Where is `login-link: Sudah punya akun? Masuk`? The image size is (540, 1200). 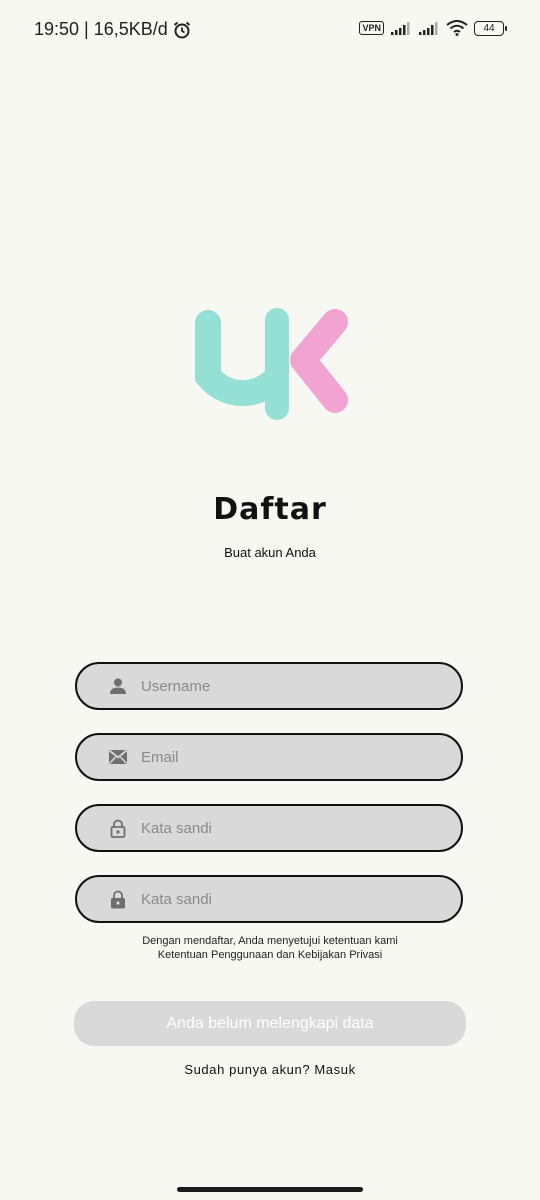 login-link: Sudah punya akun? Masuk is located at coordinates (270, 1069).